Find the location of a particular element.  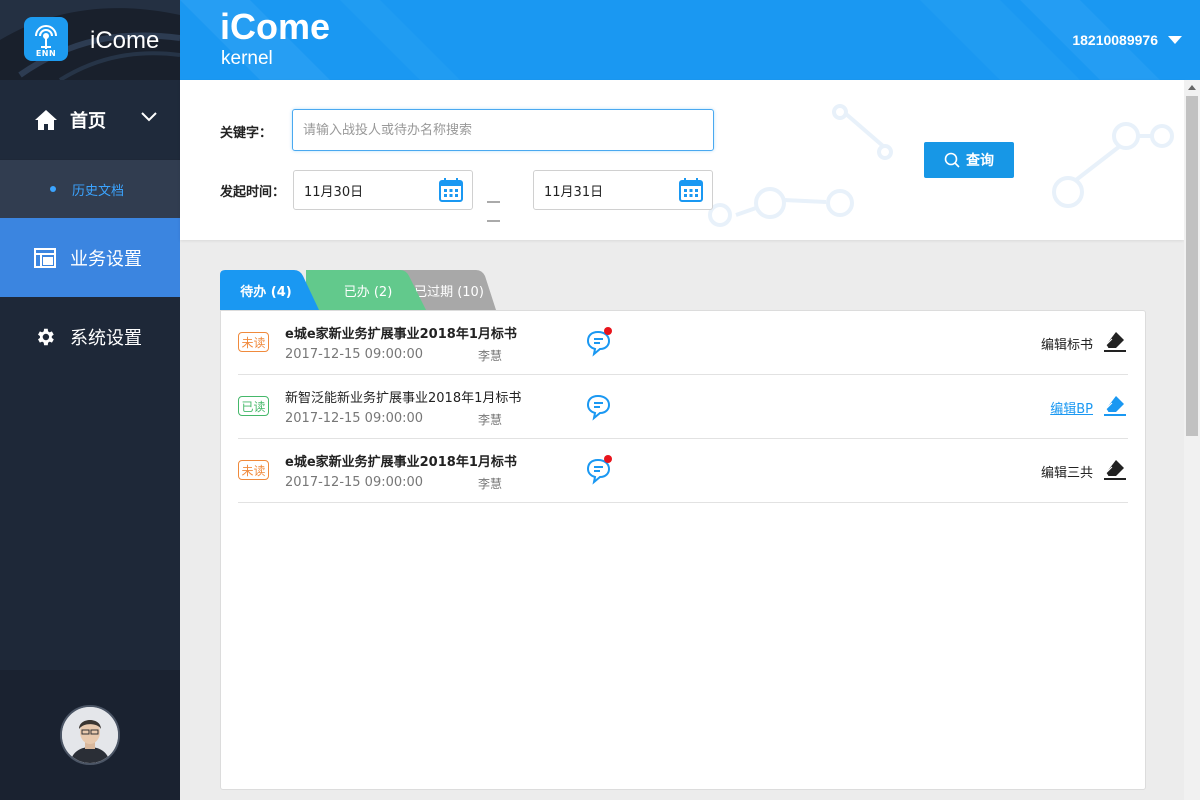

query-button-label: 查询 is located at coordinates (980, 161).